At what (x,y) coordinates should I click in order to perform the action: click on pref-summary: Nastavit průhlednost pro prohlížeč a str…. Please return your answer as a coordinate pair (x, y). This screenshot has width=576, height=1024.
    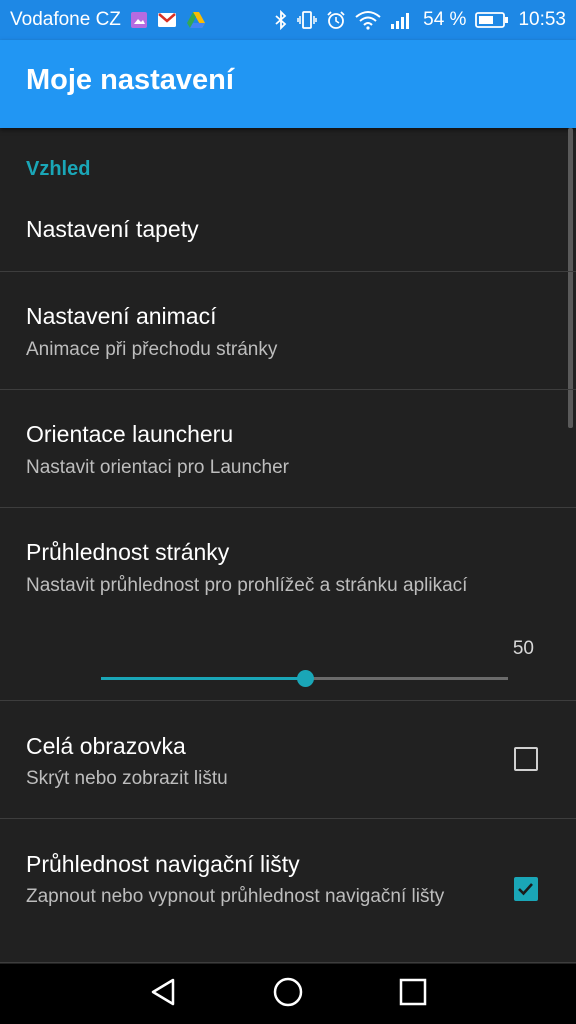
    Looking at the image, I should click on (247, 585).